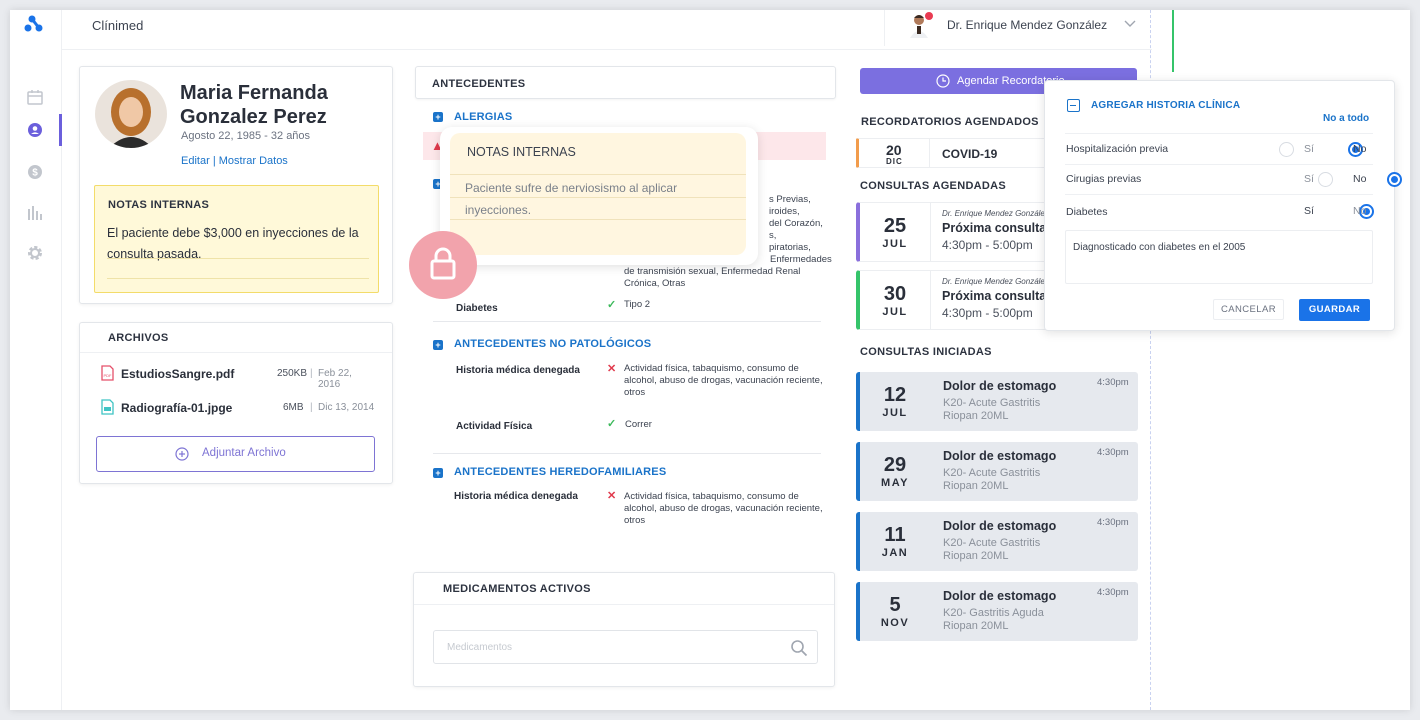 Image resolution: width=1420 pixels, height=720 pixels. Describe the element at coordinates (138, 338) in the screenshot. I see `files-title: ARCHIVOS` at that location.